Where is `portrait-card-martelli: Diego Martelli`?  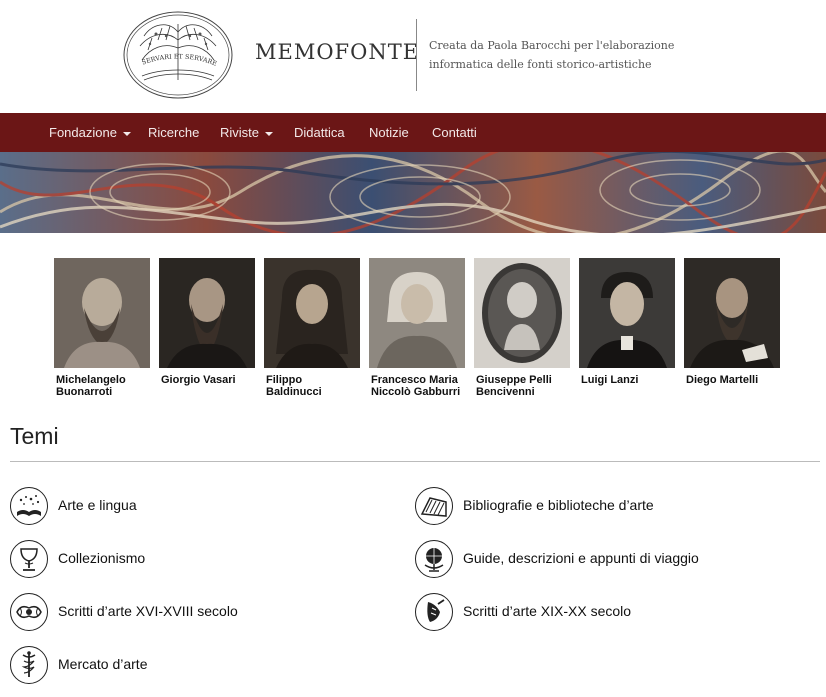 portrait-card-martelli: Diego Martelli is located at coordinates (732, 322).